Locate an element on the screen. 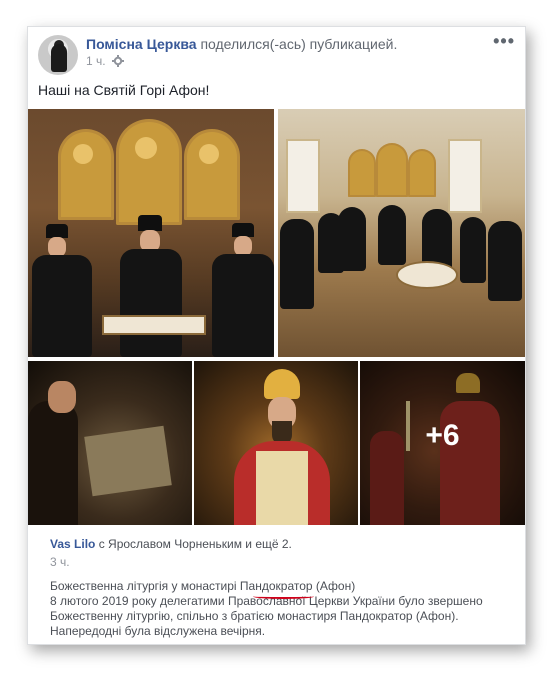 This screenshot has height=674, width=551. shared-text: поделился(-ась) публикацией. is located at coordinates (299, 44).